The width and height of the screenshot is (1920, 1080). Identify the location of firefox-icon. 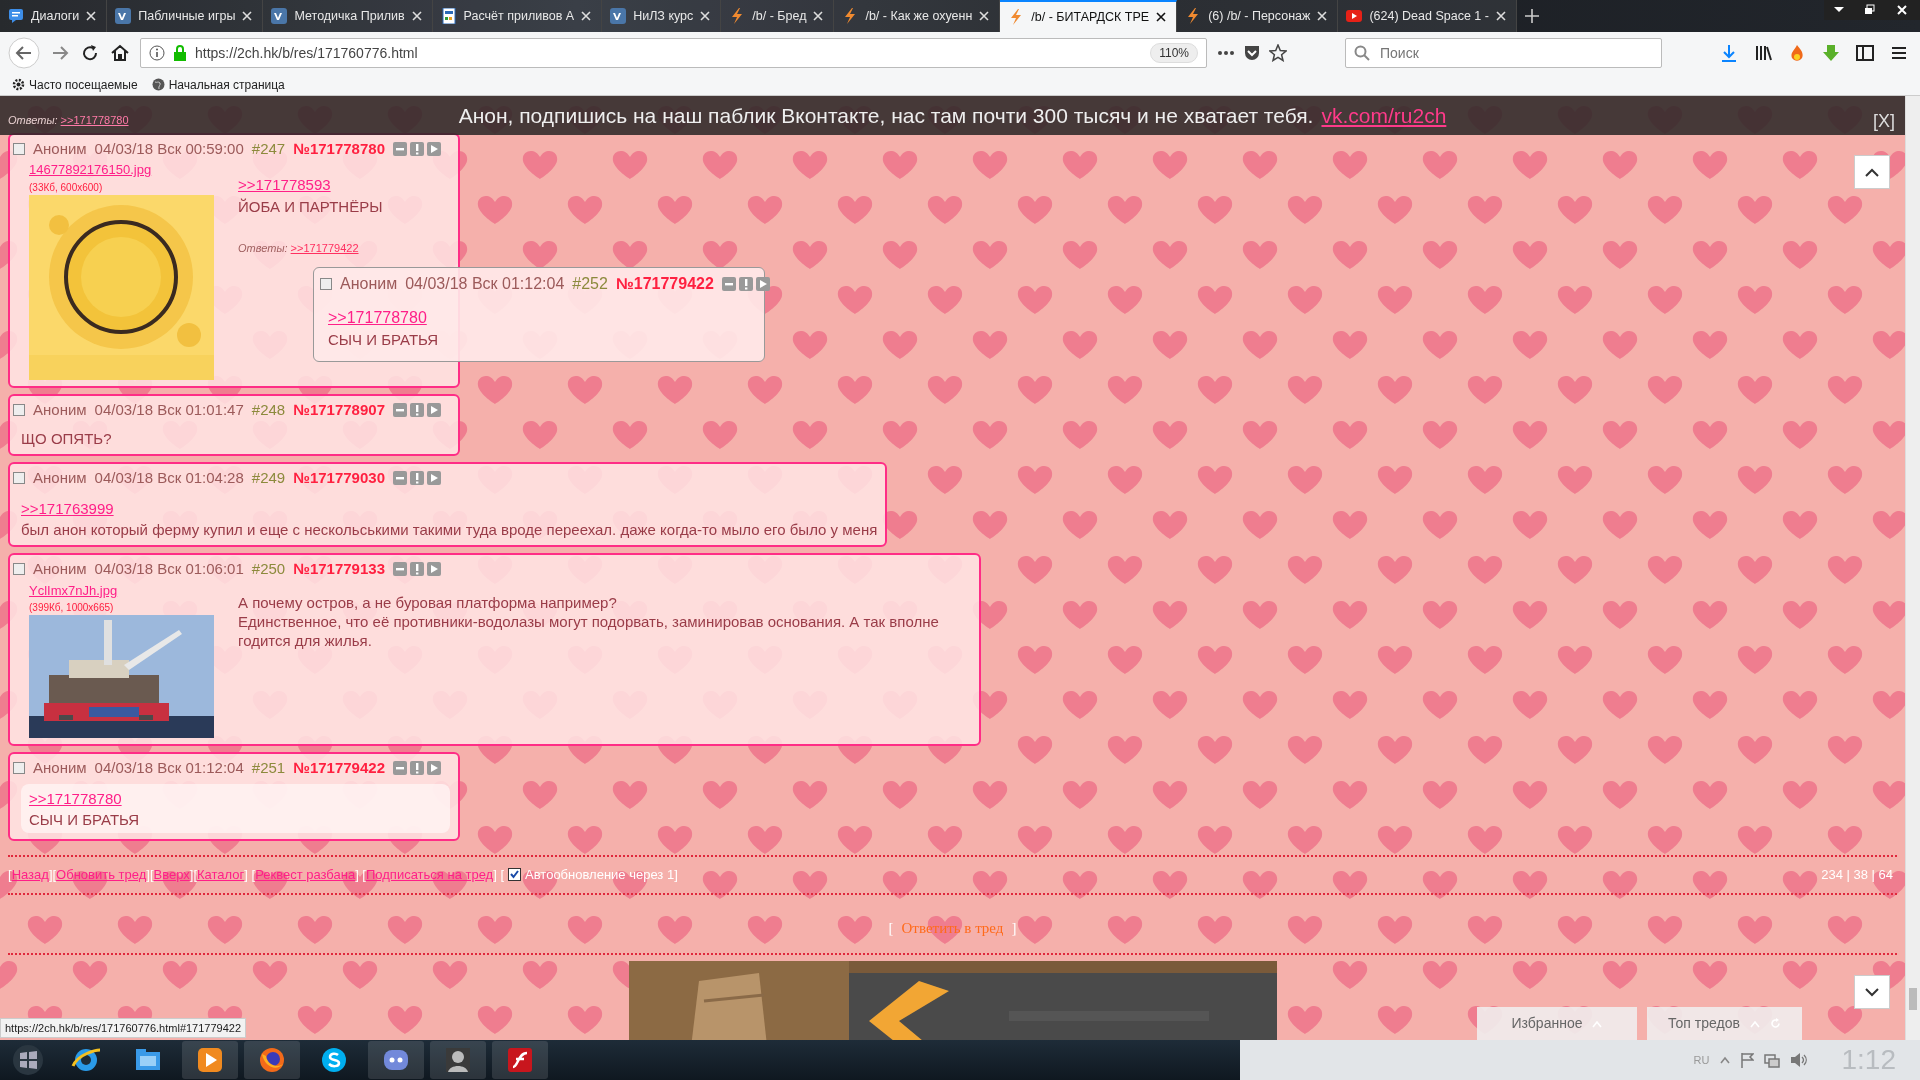
(272, 1060).